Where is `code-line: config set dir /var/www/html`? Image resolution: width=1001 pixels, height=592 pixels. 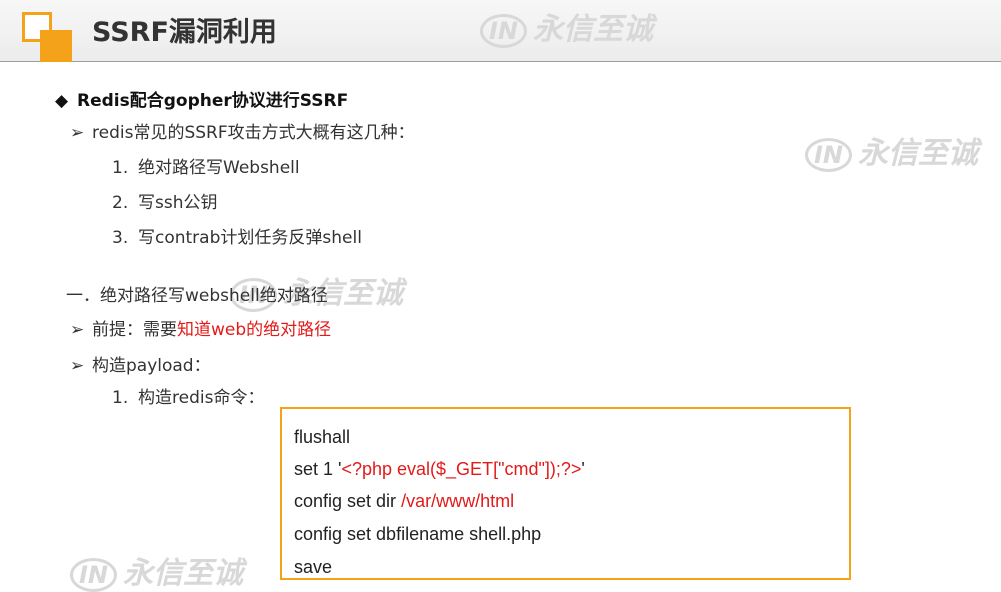 code-line: config set dir /var/www/html is located at coordinates (404, 501).